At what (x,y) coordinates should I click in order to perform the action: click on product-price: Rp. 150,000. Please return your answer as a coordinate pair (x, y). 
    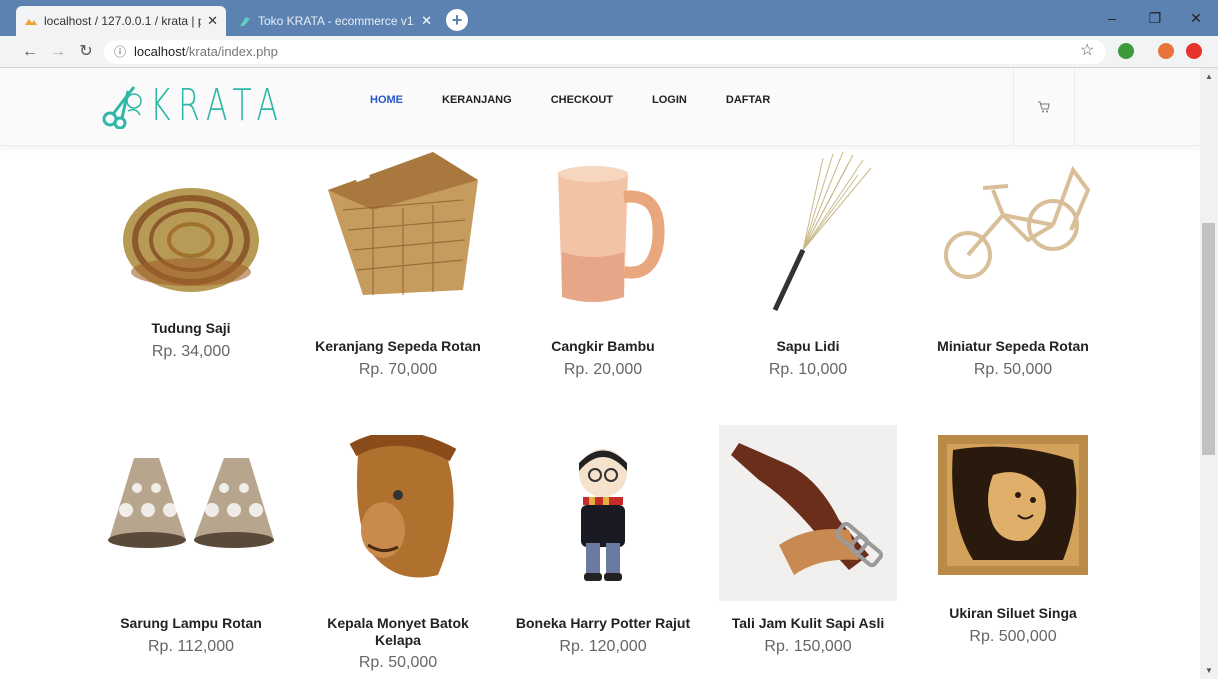
    Looking at the image, I should click on (808, 646).